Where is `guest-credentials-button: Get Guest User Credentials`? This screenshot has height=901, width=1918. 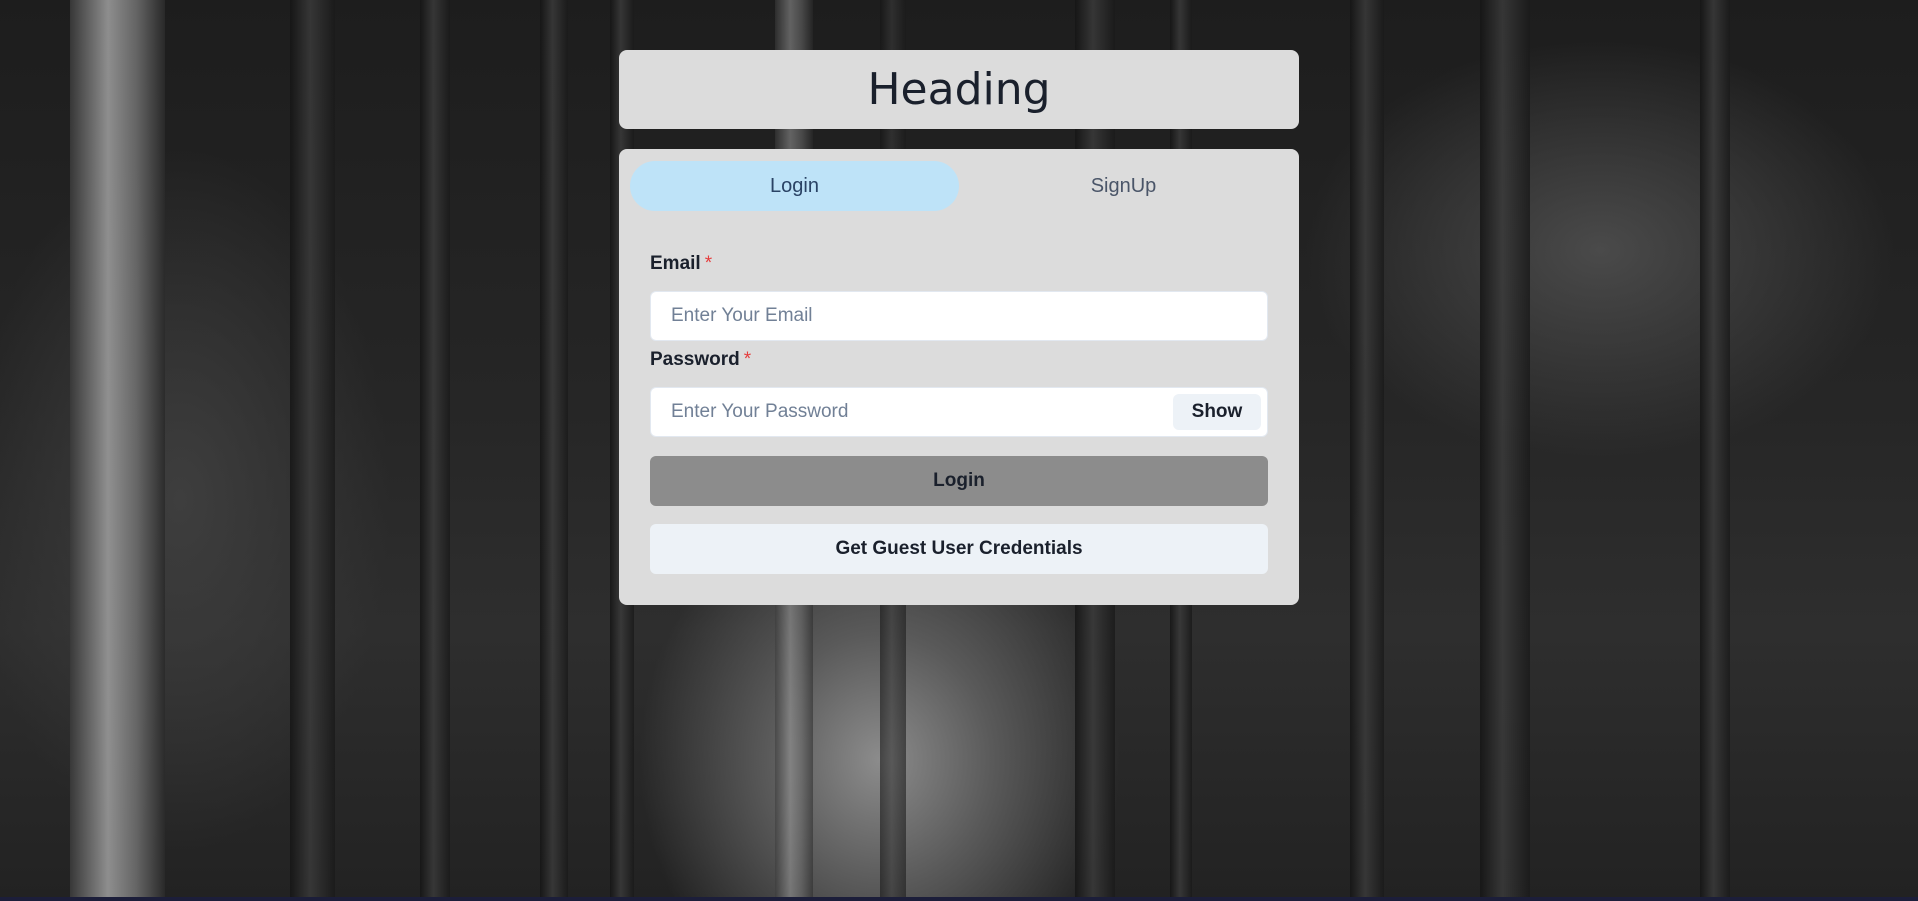 guest-credentials-button: Get Guest User Credentials is located at coordinates (959, 549).